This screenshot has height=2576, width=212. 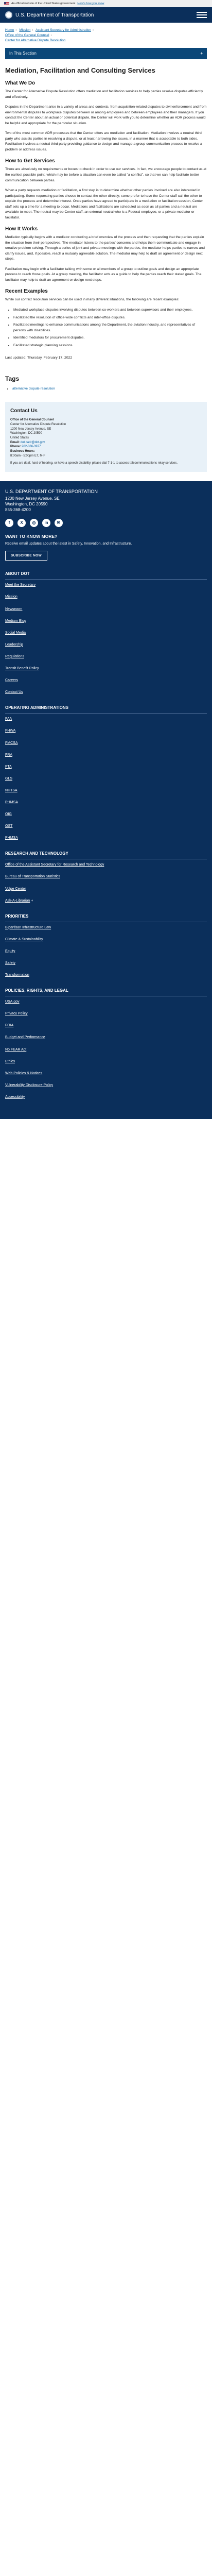 What do you see at coordinates (106, 442) in the screenshot?
I see `contact-email-row: Email: dot.cadr@dot.gov` at bounding box center [106, 442].